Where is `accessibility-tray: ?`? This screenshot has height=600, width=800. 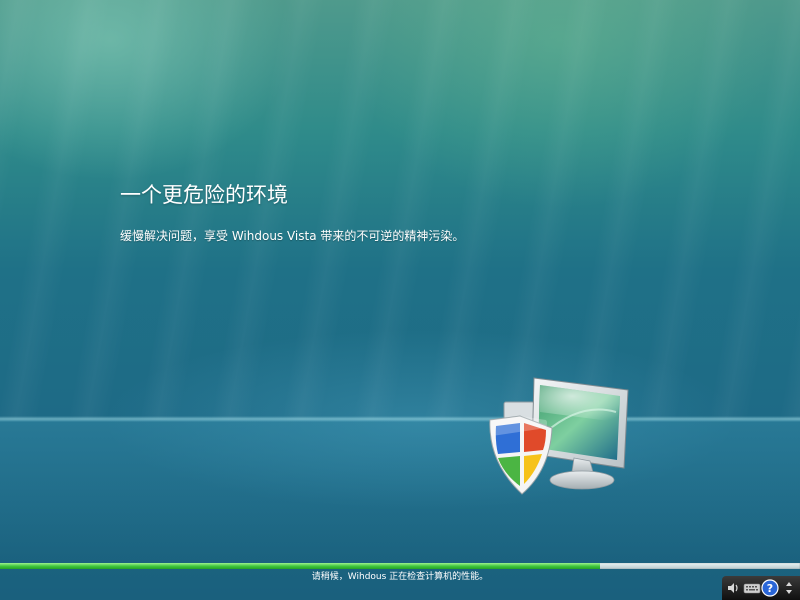
accessibility-tray: ? is located at coordinates (761, 588).